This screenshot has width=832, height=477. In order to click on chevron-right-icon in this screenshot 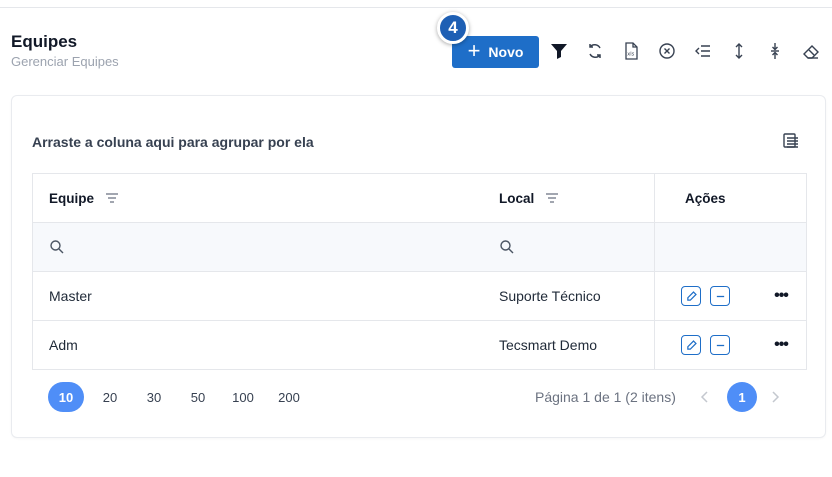, I will do `click(775, 397)`.